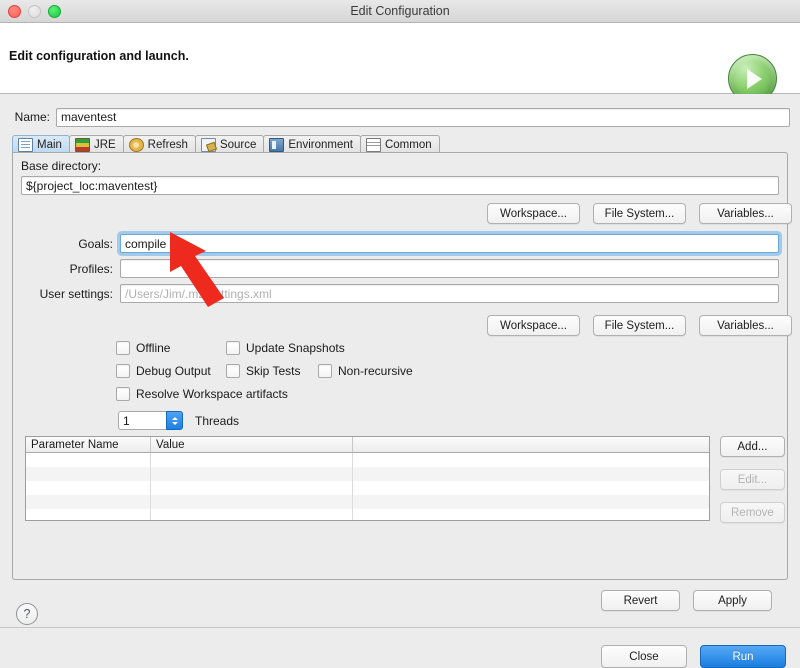  I want to click on threads-stepper: 1, so click(150, 420).